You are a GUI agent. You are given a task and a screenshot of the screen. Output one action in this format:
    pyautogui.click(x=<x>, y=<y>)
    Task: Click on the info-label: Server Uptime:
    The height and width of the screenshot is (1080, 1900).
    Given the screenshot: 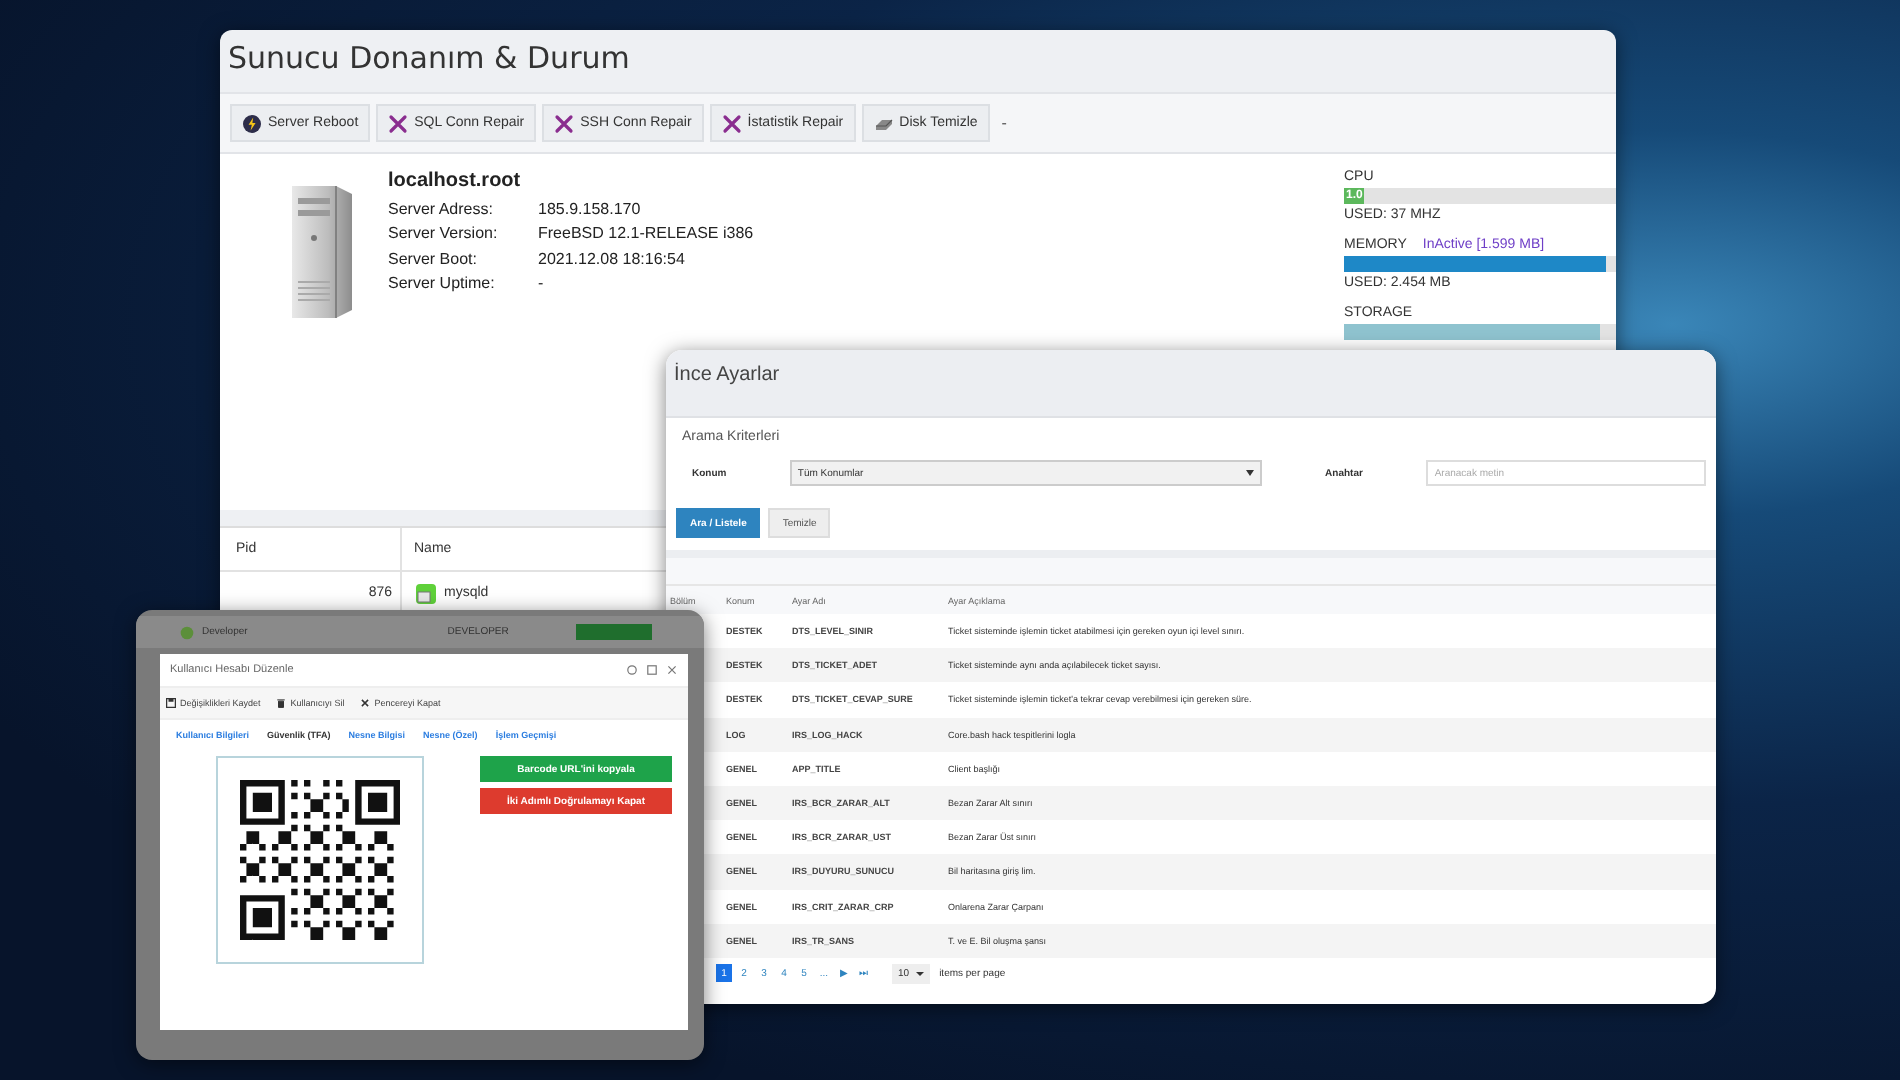 What is the action you would take?
    pyautogui.click(x=442, y=283)
    